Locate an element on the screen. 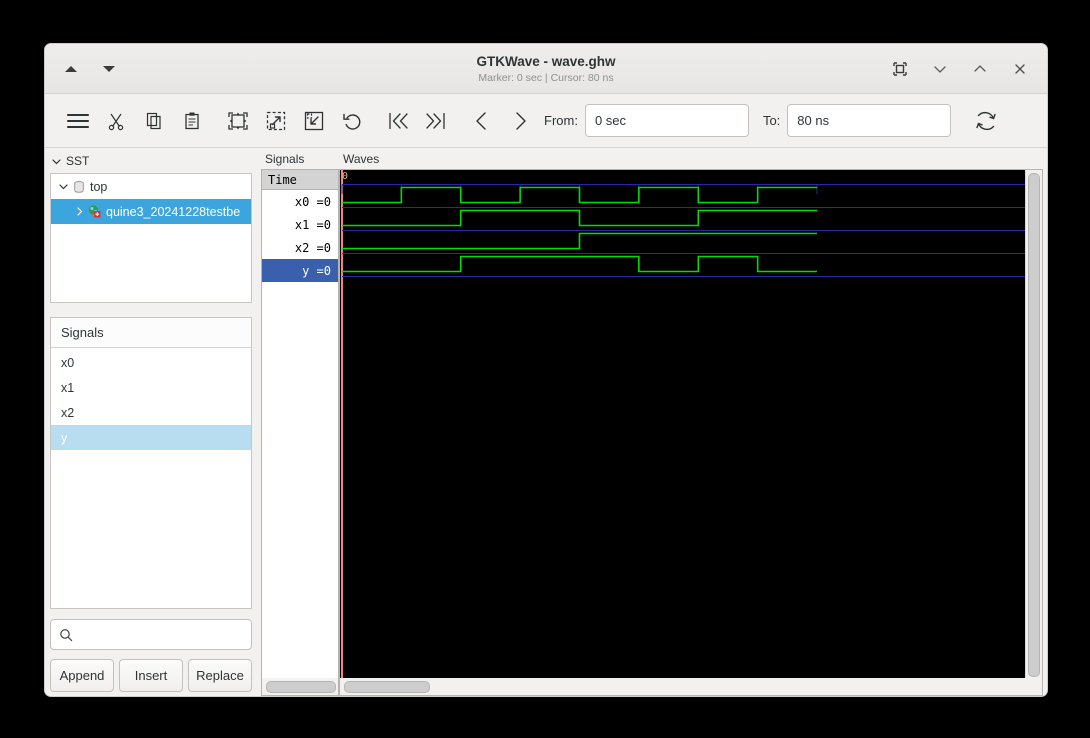 Image resolution: width=1090 pixels, height=738 pixels. list-item-x1: x1 is located at coordinates (151, 387).